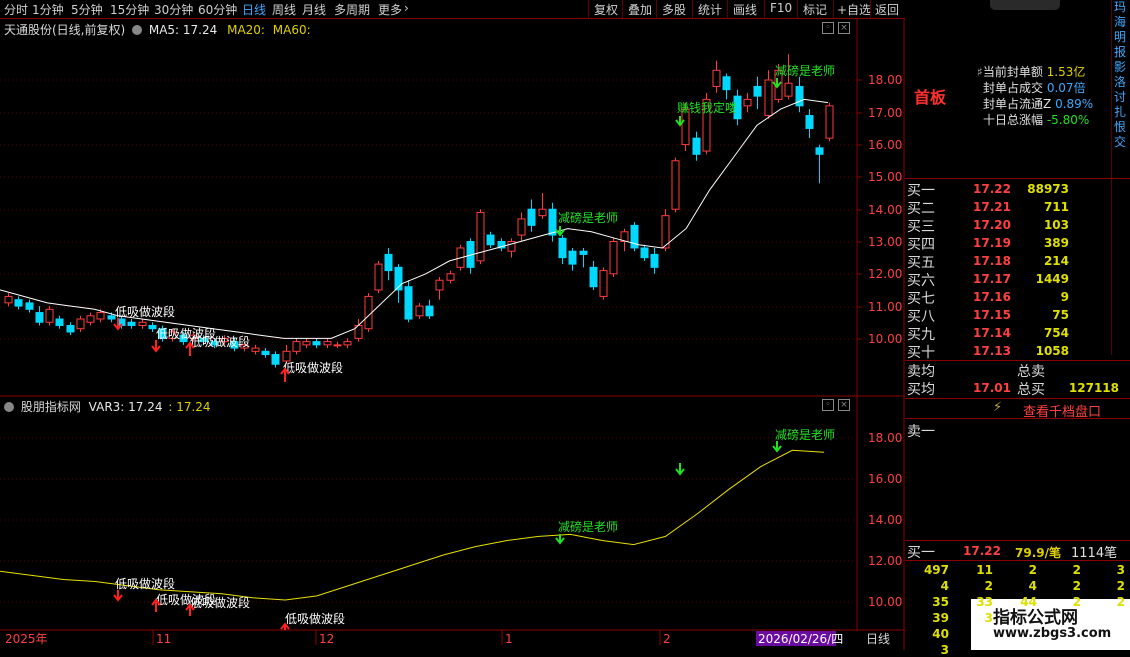 This screenshot has width=1130, height=657. Describe the element at coordinates (1056, 333) in the screenshot. I see `bid-level-volume: 754` at that location.